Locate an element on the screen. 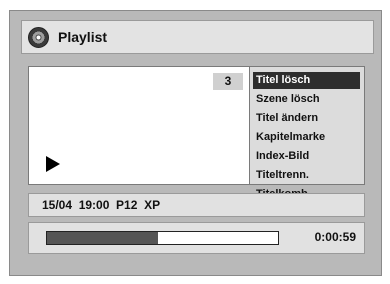  menu-item-titeltrenn: Titeltrenn. is located at coordinates (306, 175).